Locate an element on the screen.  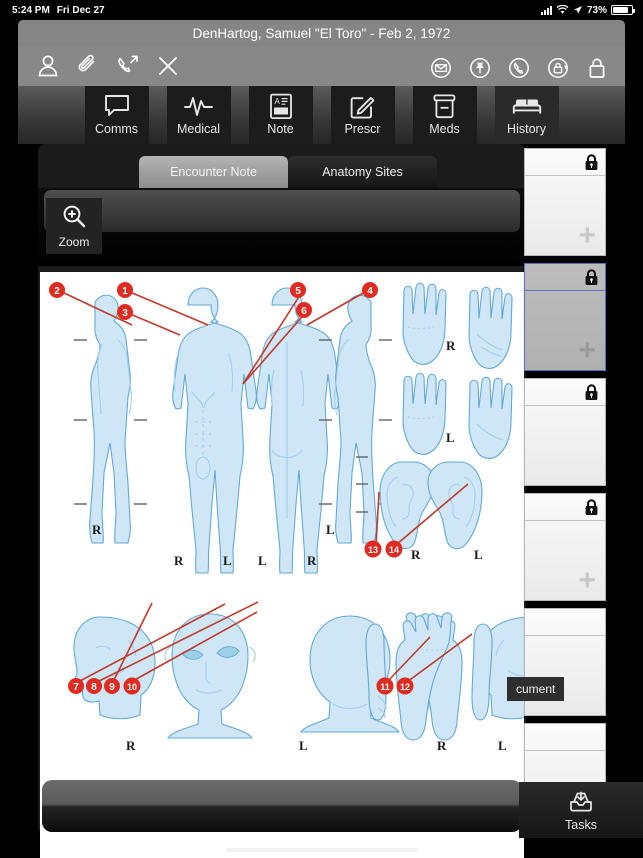
anatomy-marker-11: 11 is located at coordinates (385, 686).